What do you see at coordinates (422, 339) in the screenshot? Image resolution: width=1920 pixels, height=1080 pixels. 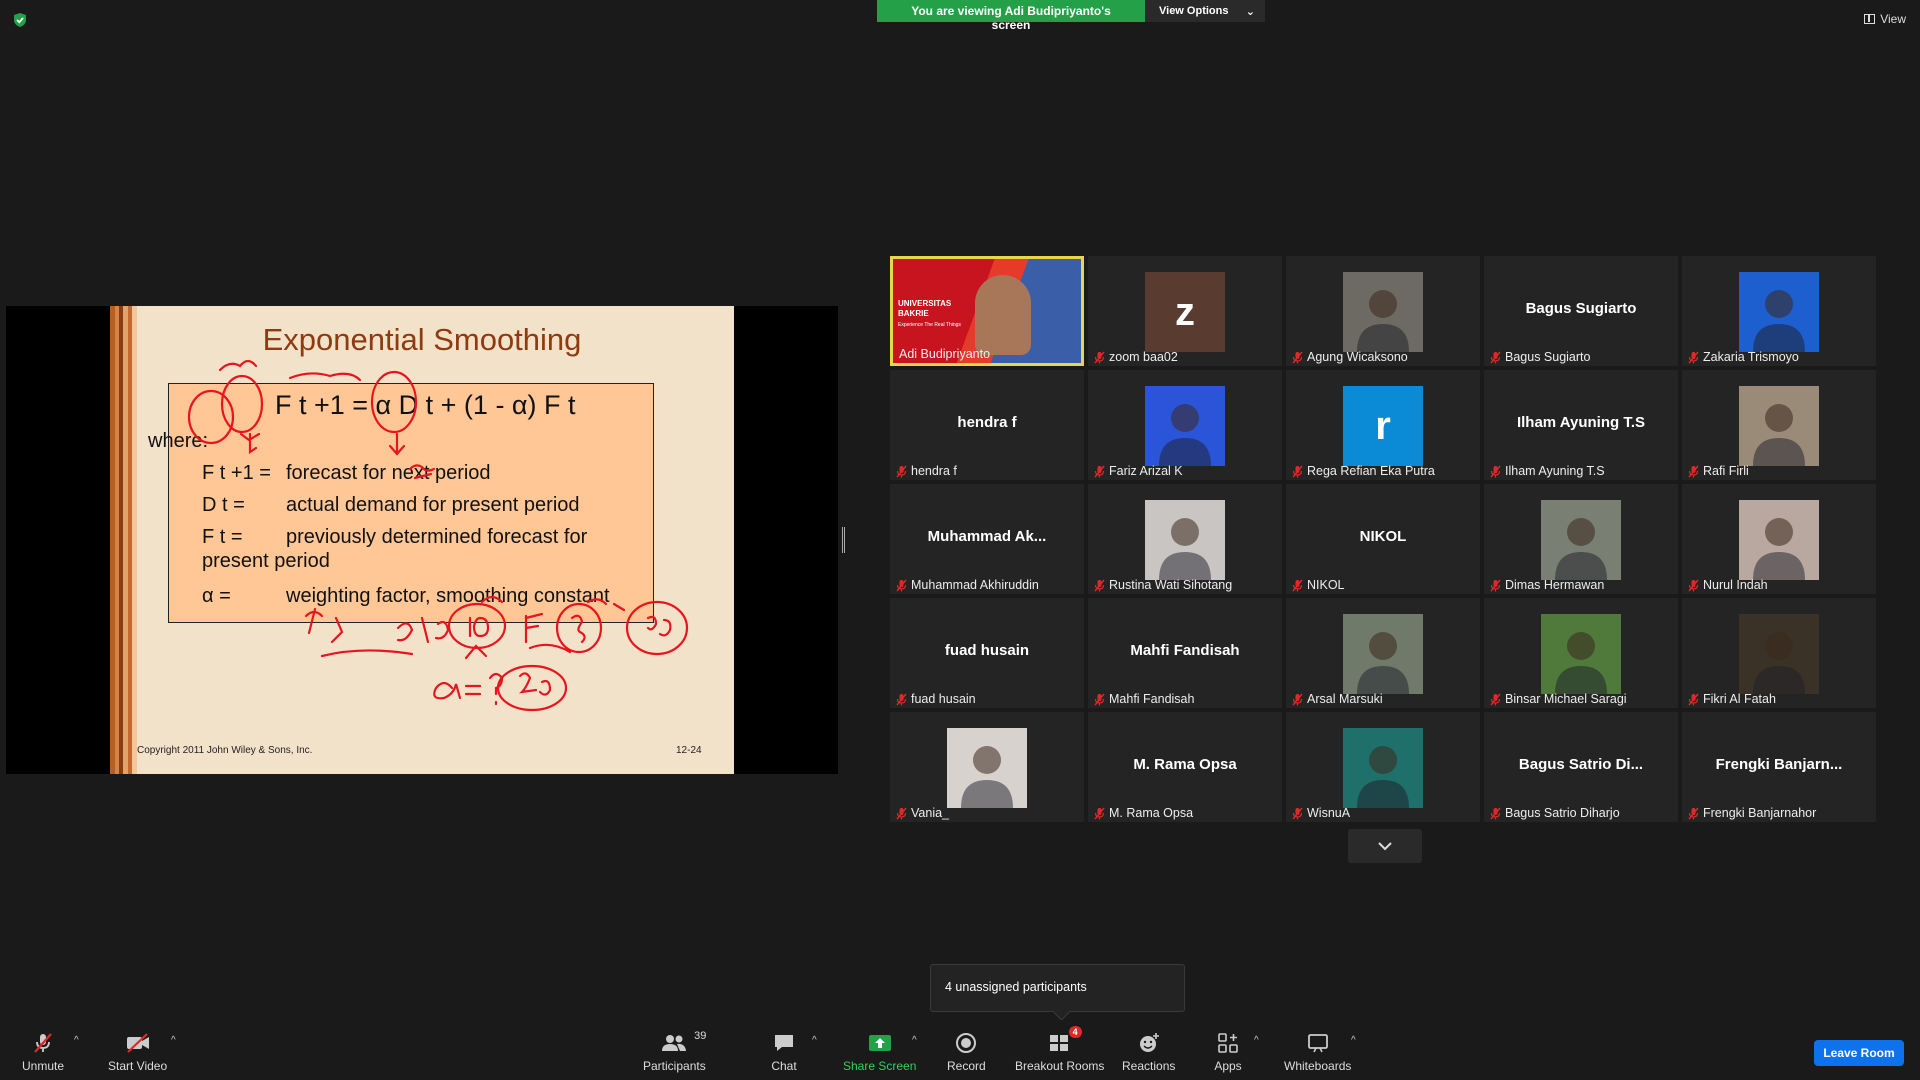 I see `slide-title: Exponential Smoothing` at bounding box center [422, 339].